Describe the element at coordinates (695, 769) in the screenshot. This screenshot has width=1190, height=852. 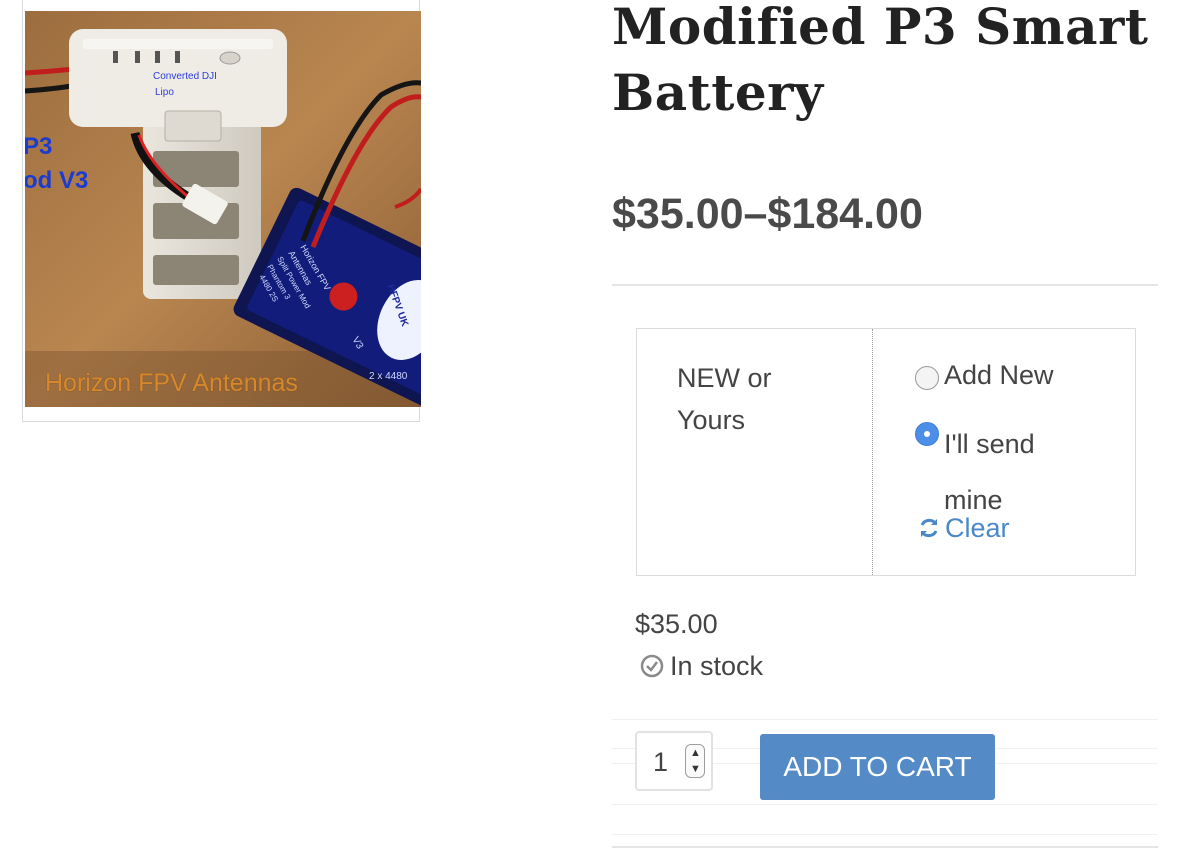
I see `spinner-down-icon: ▼` at that location.